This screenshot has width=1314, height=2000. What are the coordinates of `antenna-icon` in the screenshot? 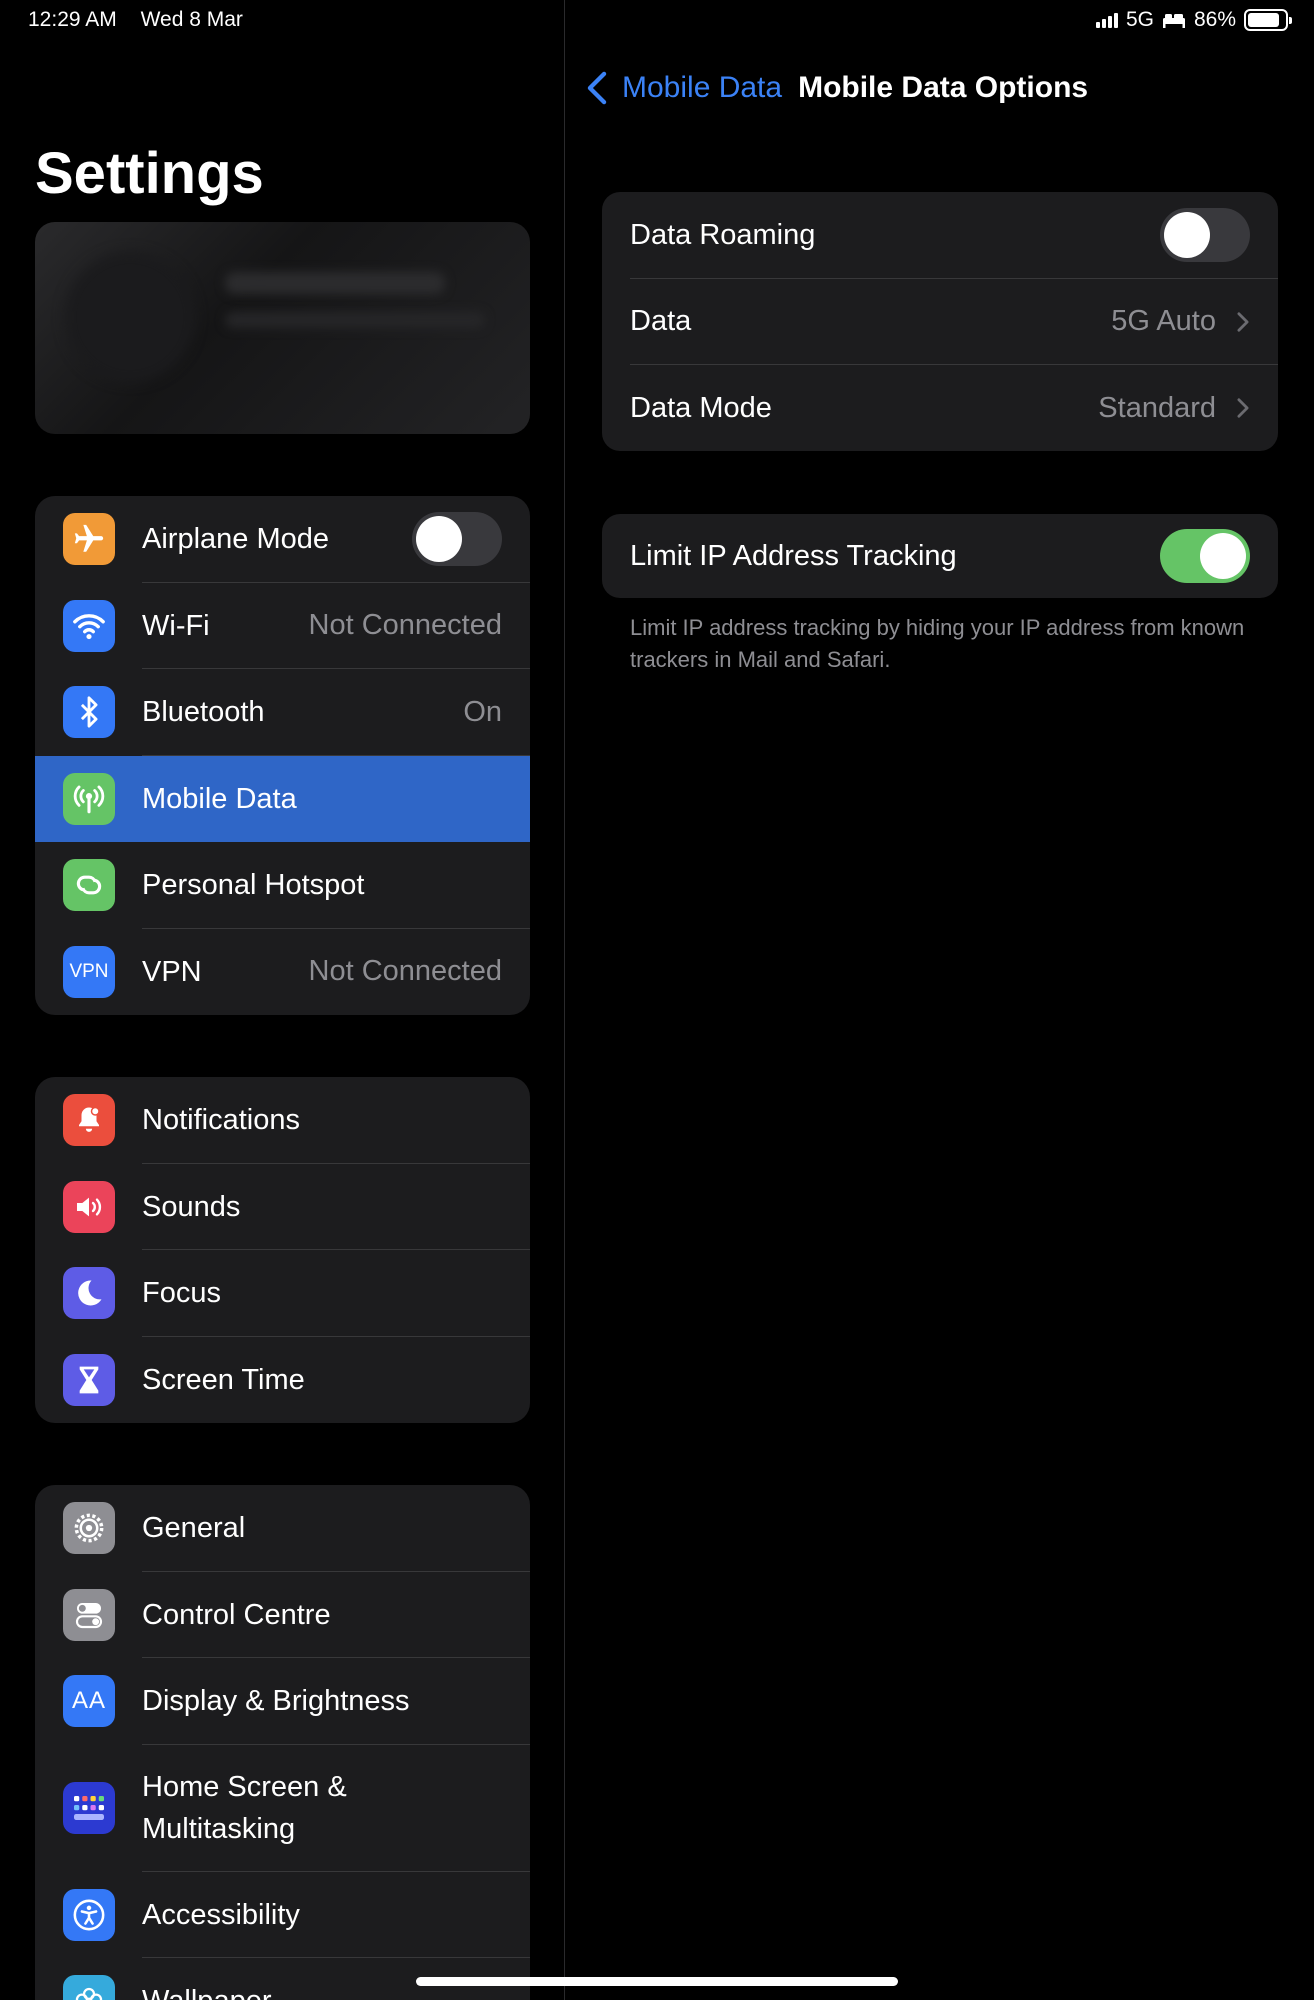 It's located at (89, 798).